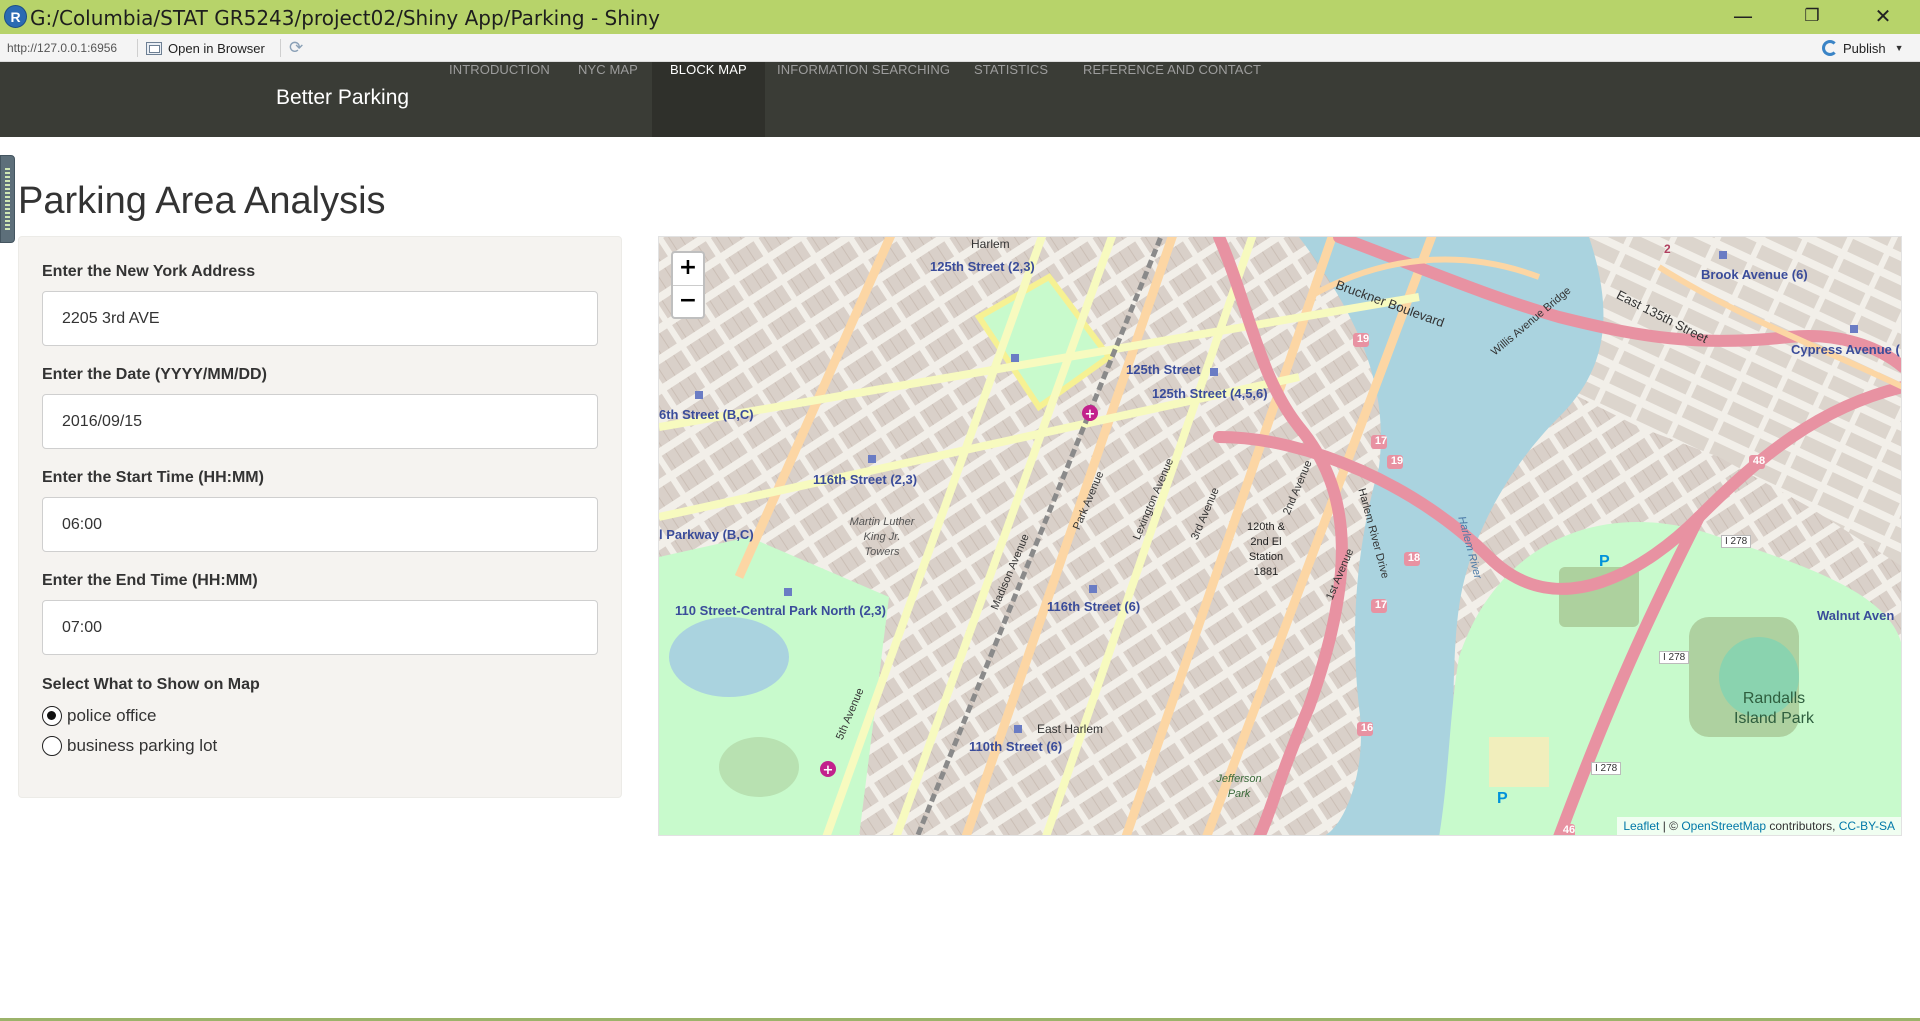 Image resolution: width=1920 pixels, height=1021 pixels. Describe the element at coordinates (1830, 48) in the screenshot. I see `publish-icon` at that location.